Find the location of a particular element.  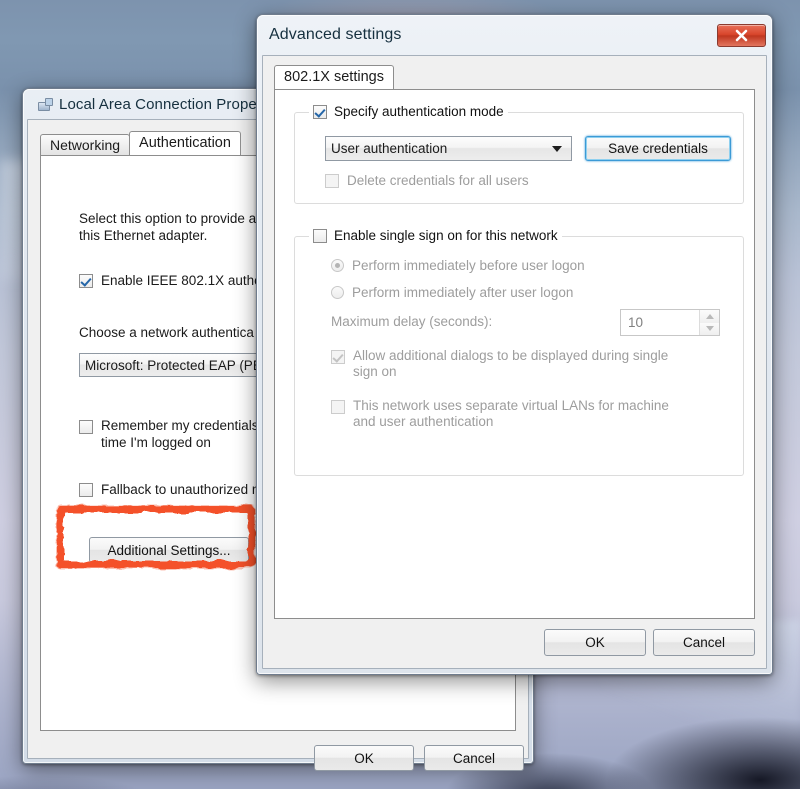

fallback-unauthorized-row: Fallback to unauthorized n is located at coordinates (169, 489).